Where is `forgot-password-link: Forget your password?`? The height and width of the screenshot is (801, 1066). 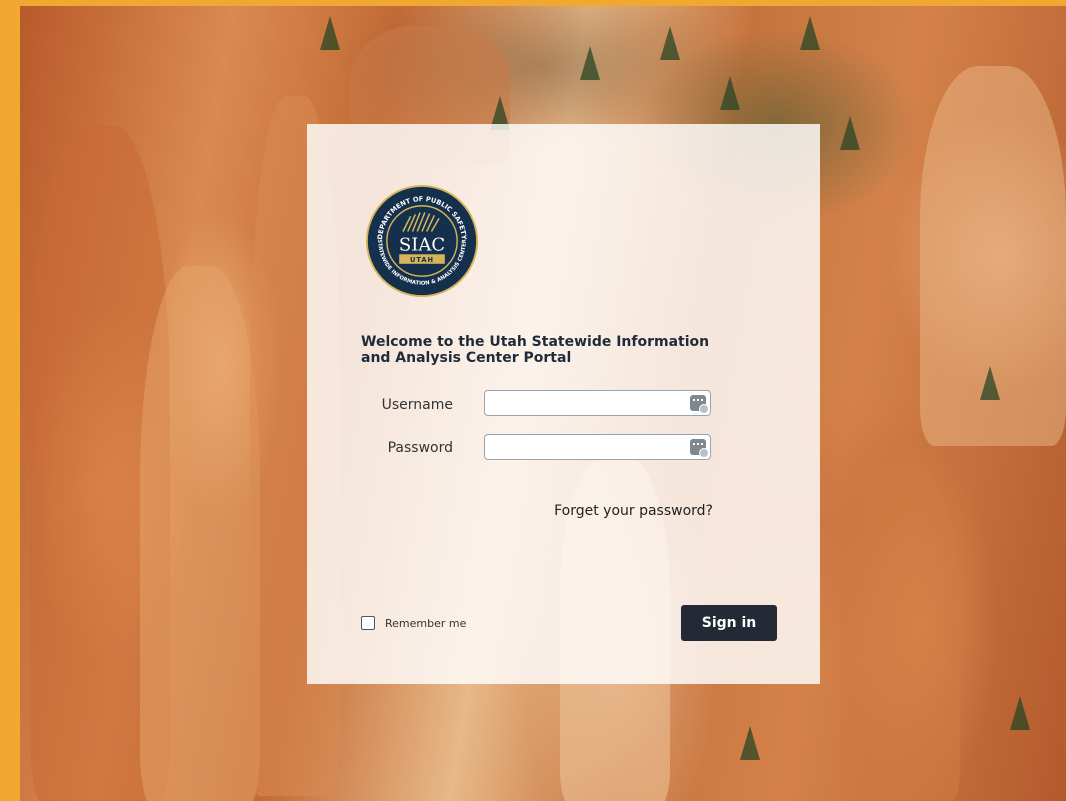 forgot-password-link: Forget your password? is located at coordinates (625, 511).